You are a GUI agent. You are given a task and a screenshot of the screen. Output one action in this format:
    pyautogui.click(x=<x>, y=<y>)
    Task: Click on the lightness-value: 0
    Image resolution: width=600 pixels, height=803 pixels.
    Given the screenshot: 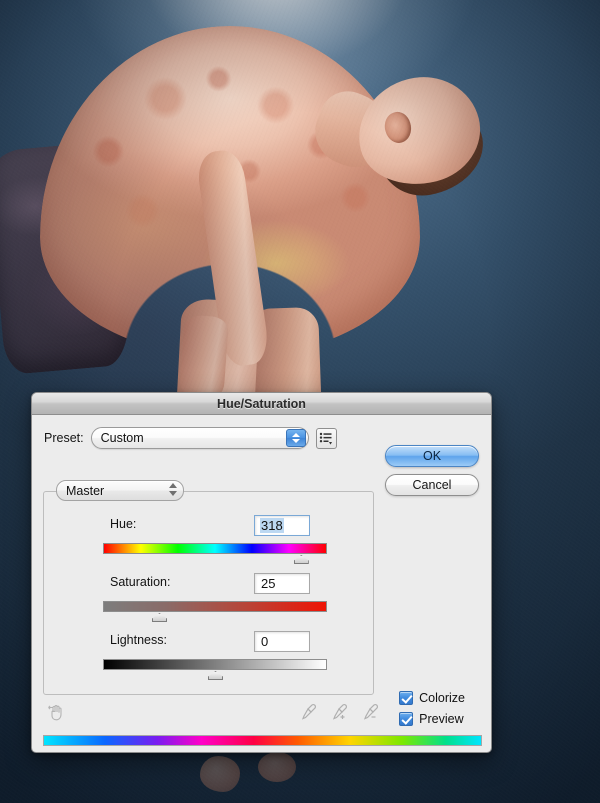 What is the action you would take?
    pyautogui.click(x=265, y=641)
    